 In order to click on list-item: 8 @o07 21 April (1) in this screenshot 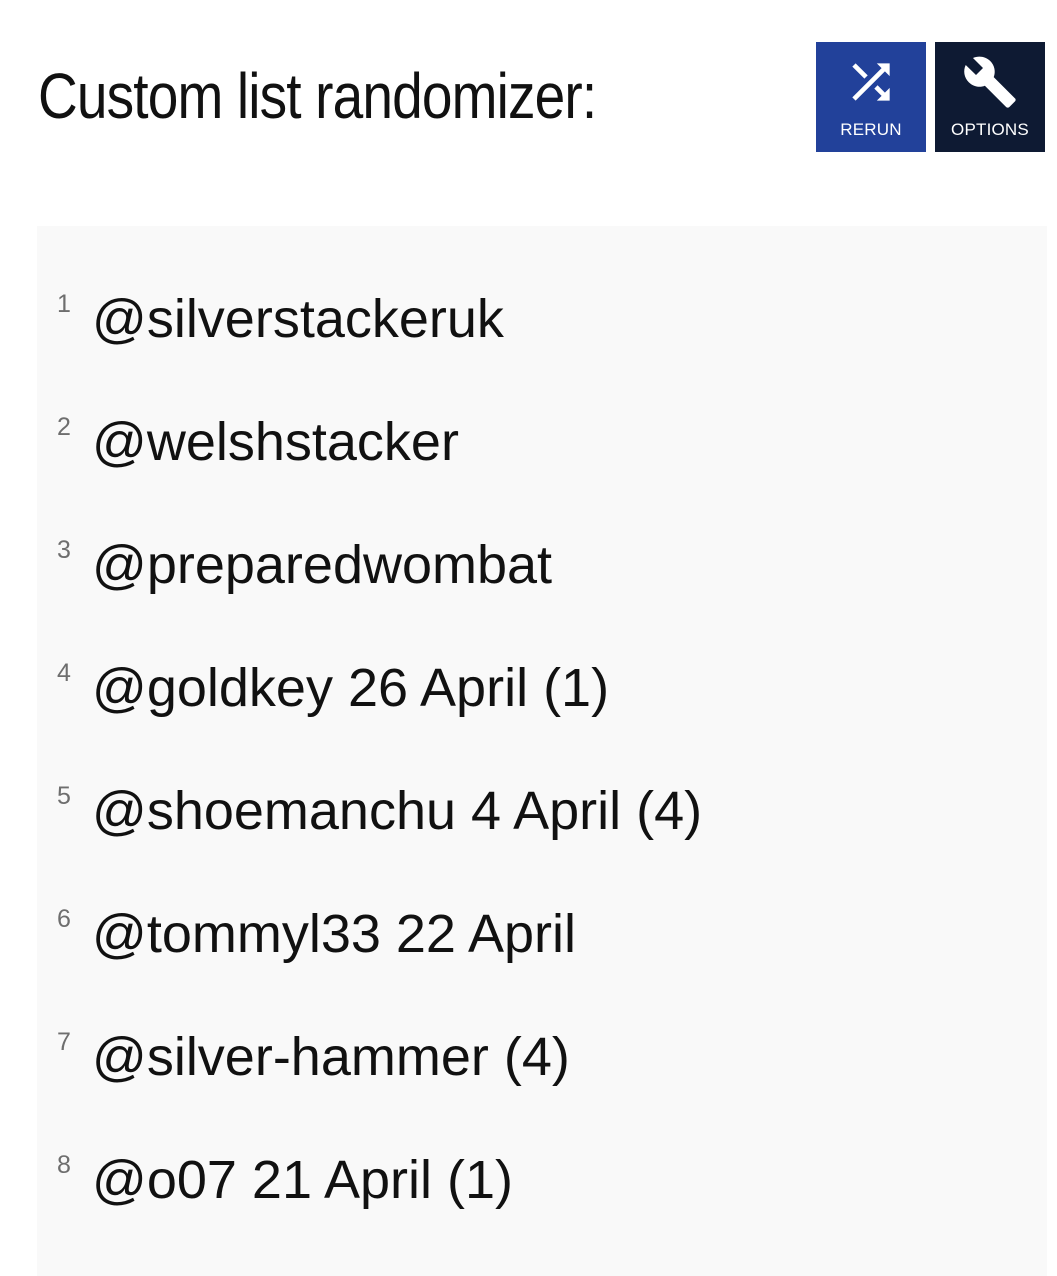, I will do `click(537, 1189)`.